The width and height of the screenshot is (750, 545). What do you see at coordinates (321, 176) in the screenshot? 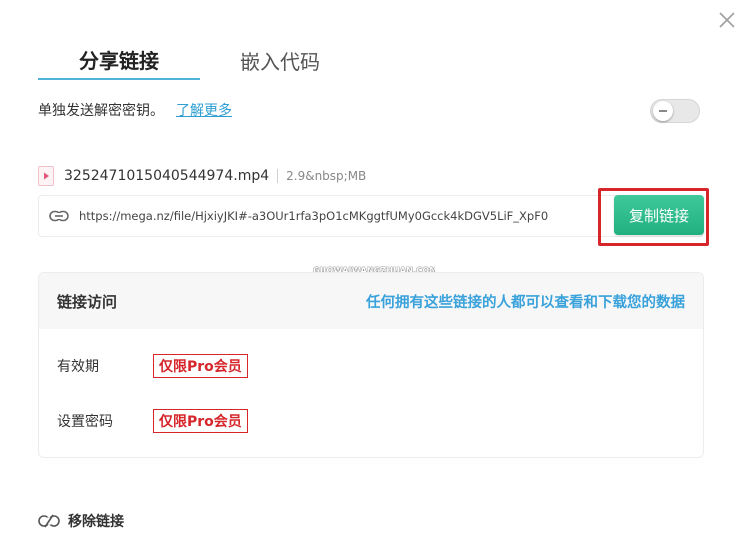
I see `file-size: 2.9&nbsp;MB` at bounding box center [321, 176].